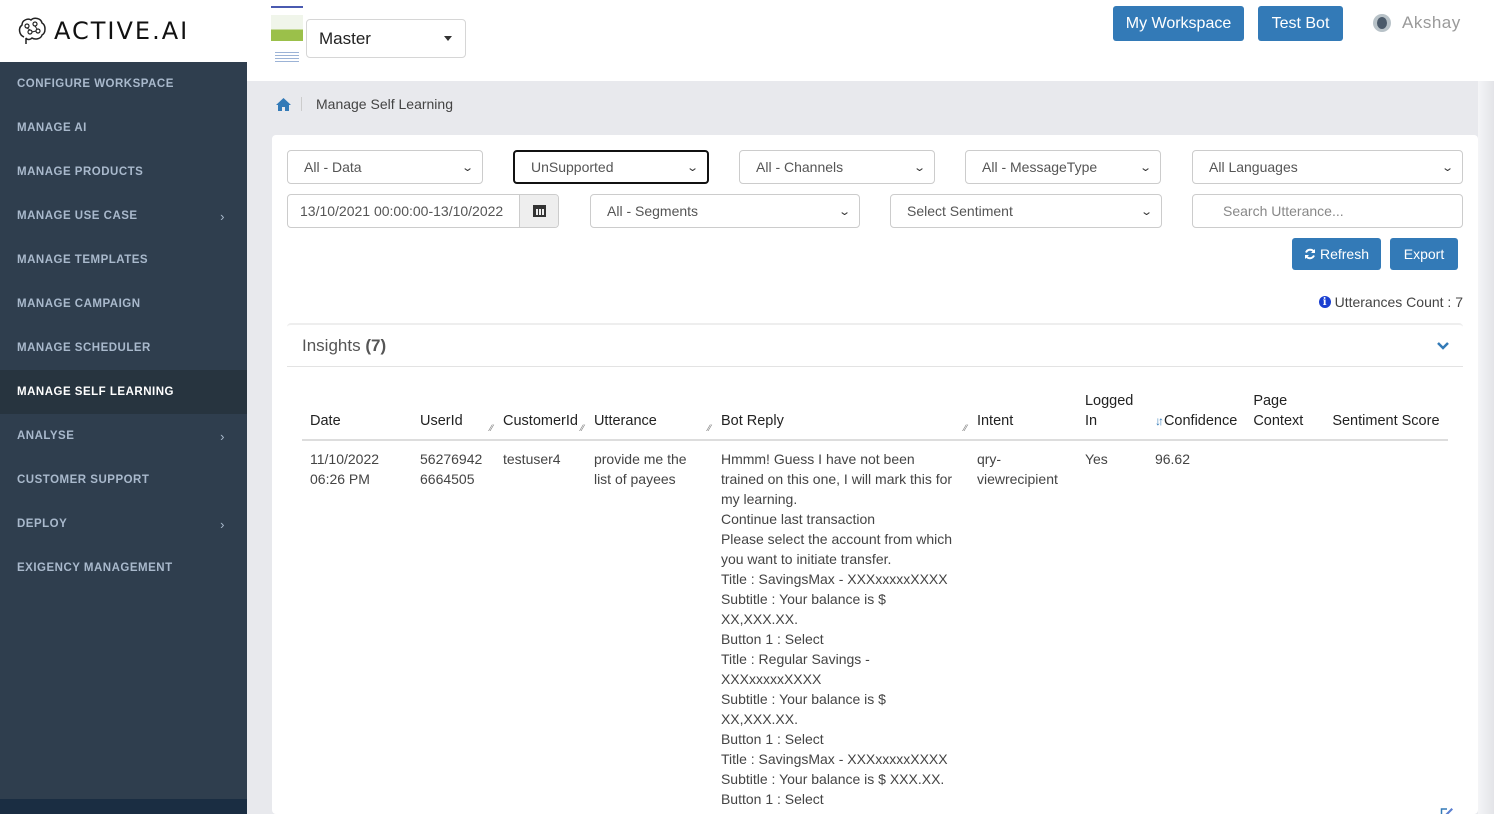  What do you see at coordinates (357, 416) in the screenshot?
I see `column-header-date: Date` at bounding box center [357, 416].